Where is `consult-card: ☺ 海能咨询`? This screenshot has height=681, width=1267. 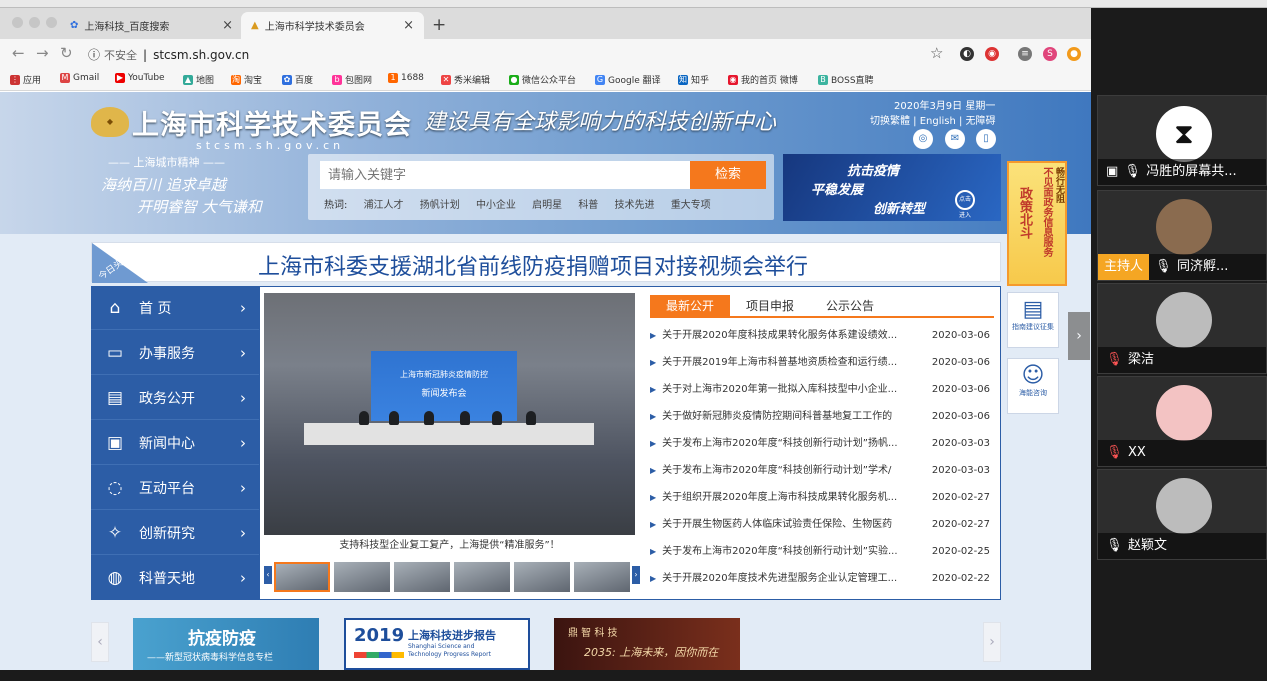 consult-card: ☺ 海能咨询 is located at coordinates (1033, 386).